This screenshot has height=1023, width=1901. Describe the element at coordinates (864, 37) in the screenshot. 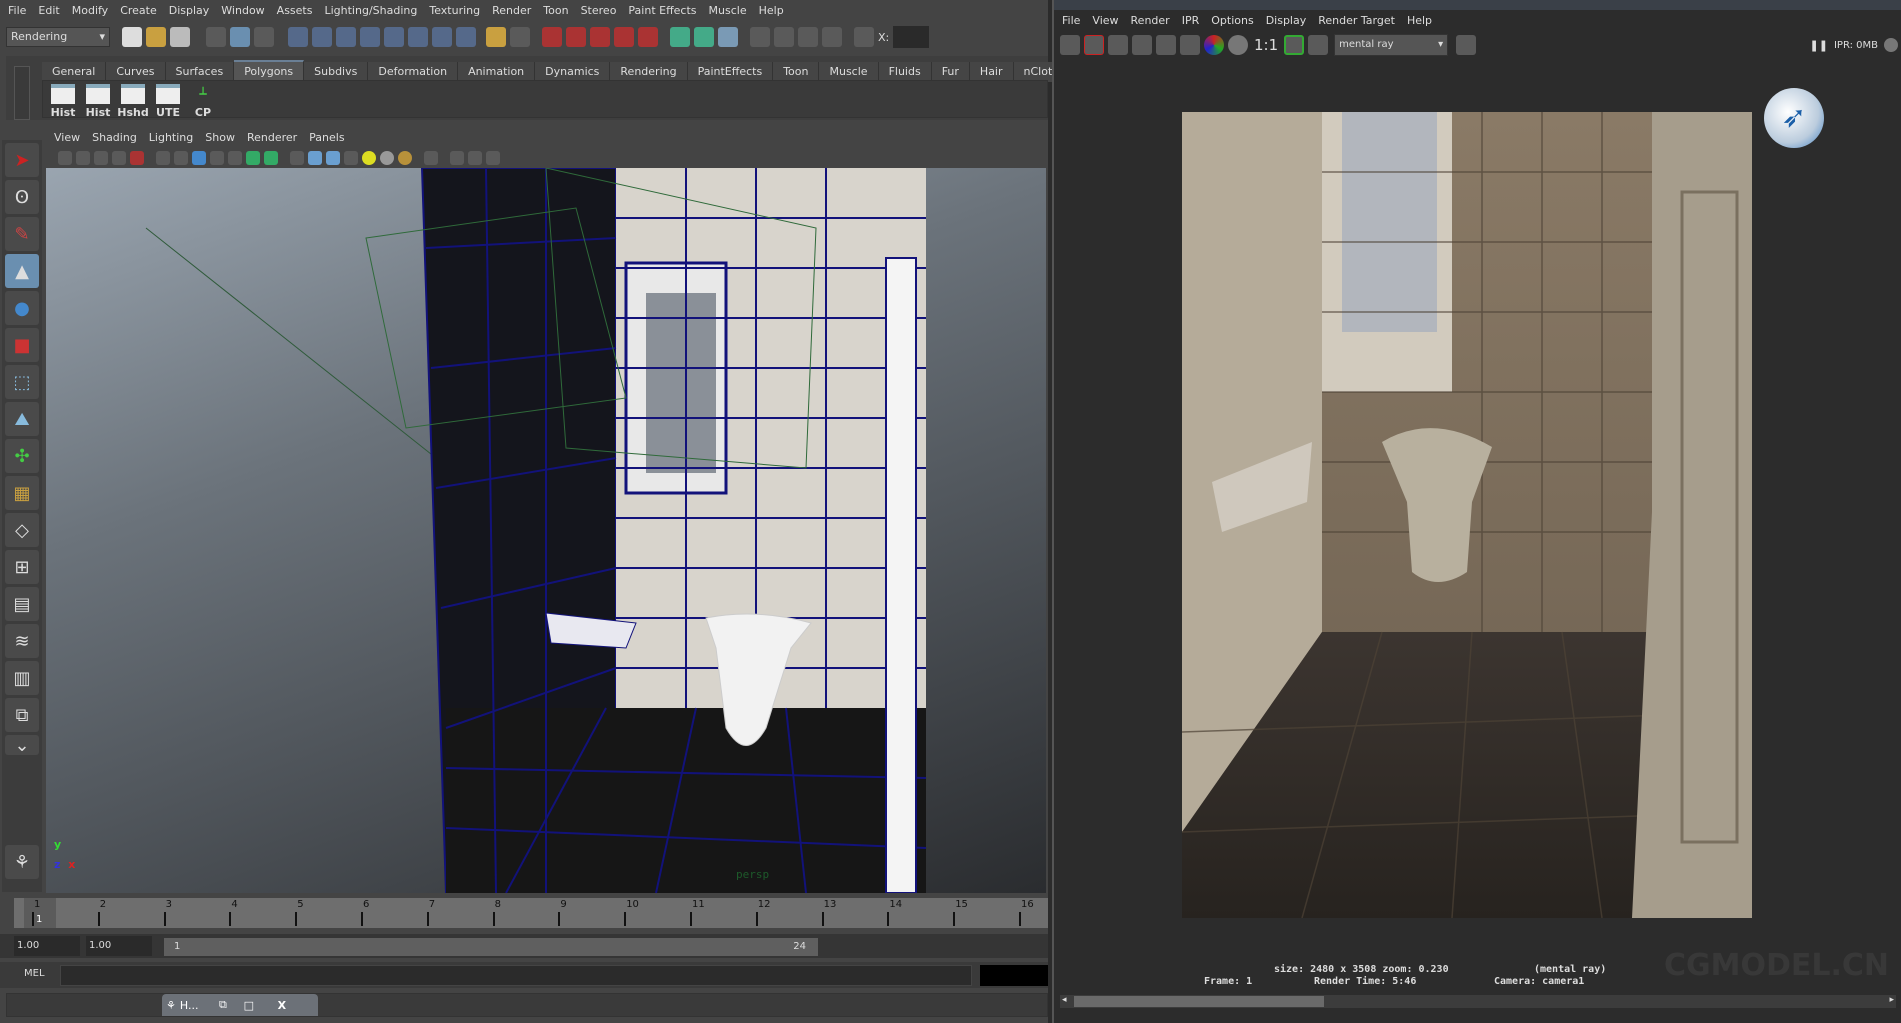

I see `input-box-icon` at that location.